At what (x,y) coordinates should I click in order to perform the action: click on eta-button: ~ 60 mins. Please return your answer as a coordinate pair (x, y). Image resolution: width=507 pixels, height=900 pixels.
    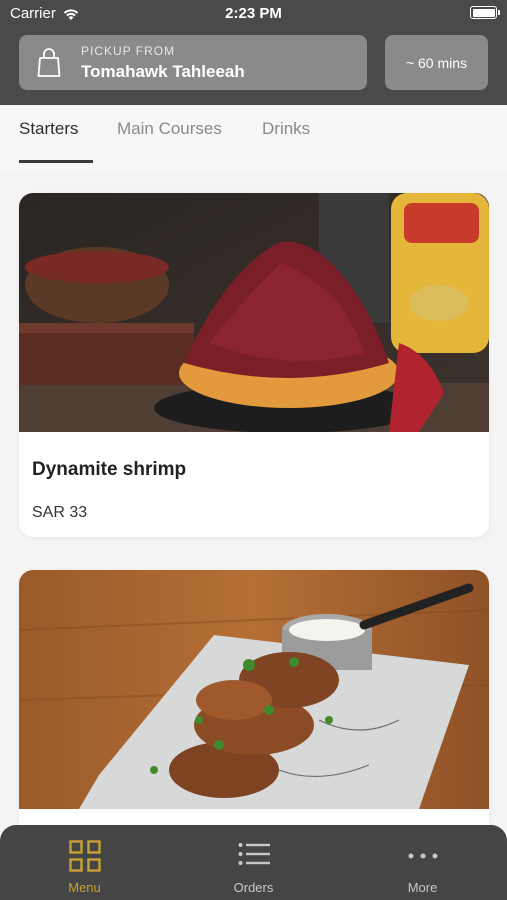
    Looking at the image, I should click on (436, 62).